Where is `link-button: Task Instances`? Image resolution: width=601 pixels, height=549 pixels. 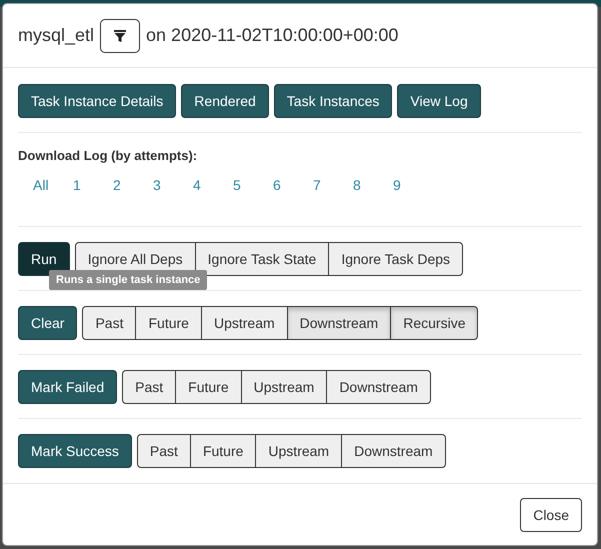 link-button: Task Instances is located at coordinates (333, 101).